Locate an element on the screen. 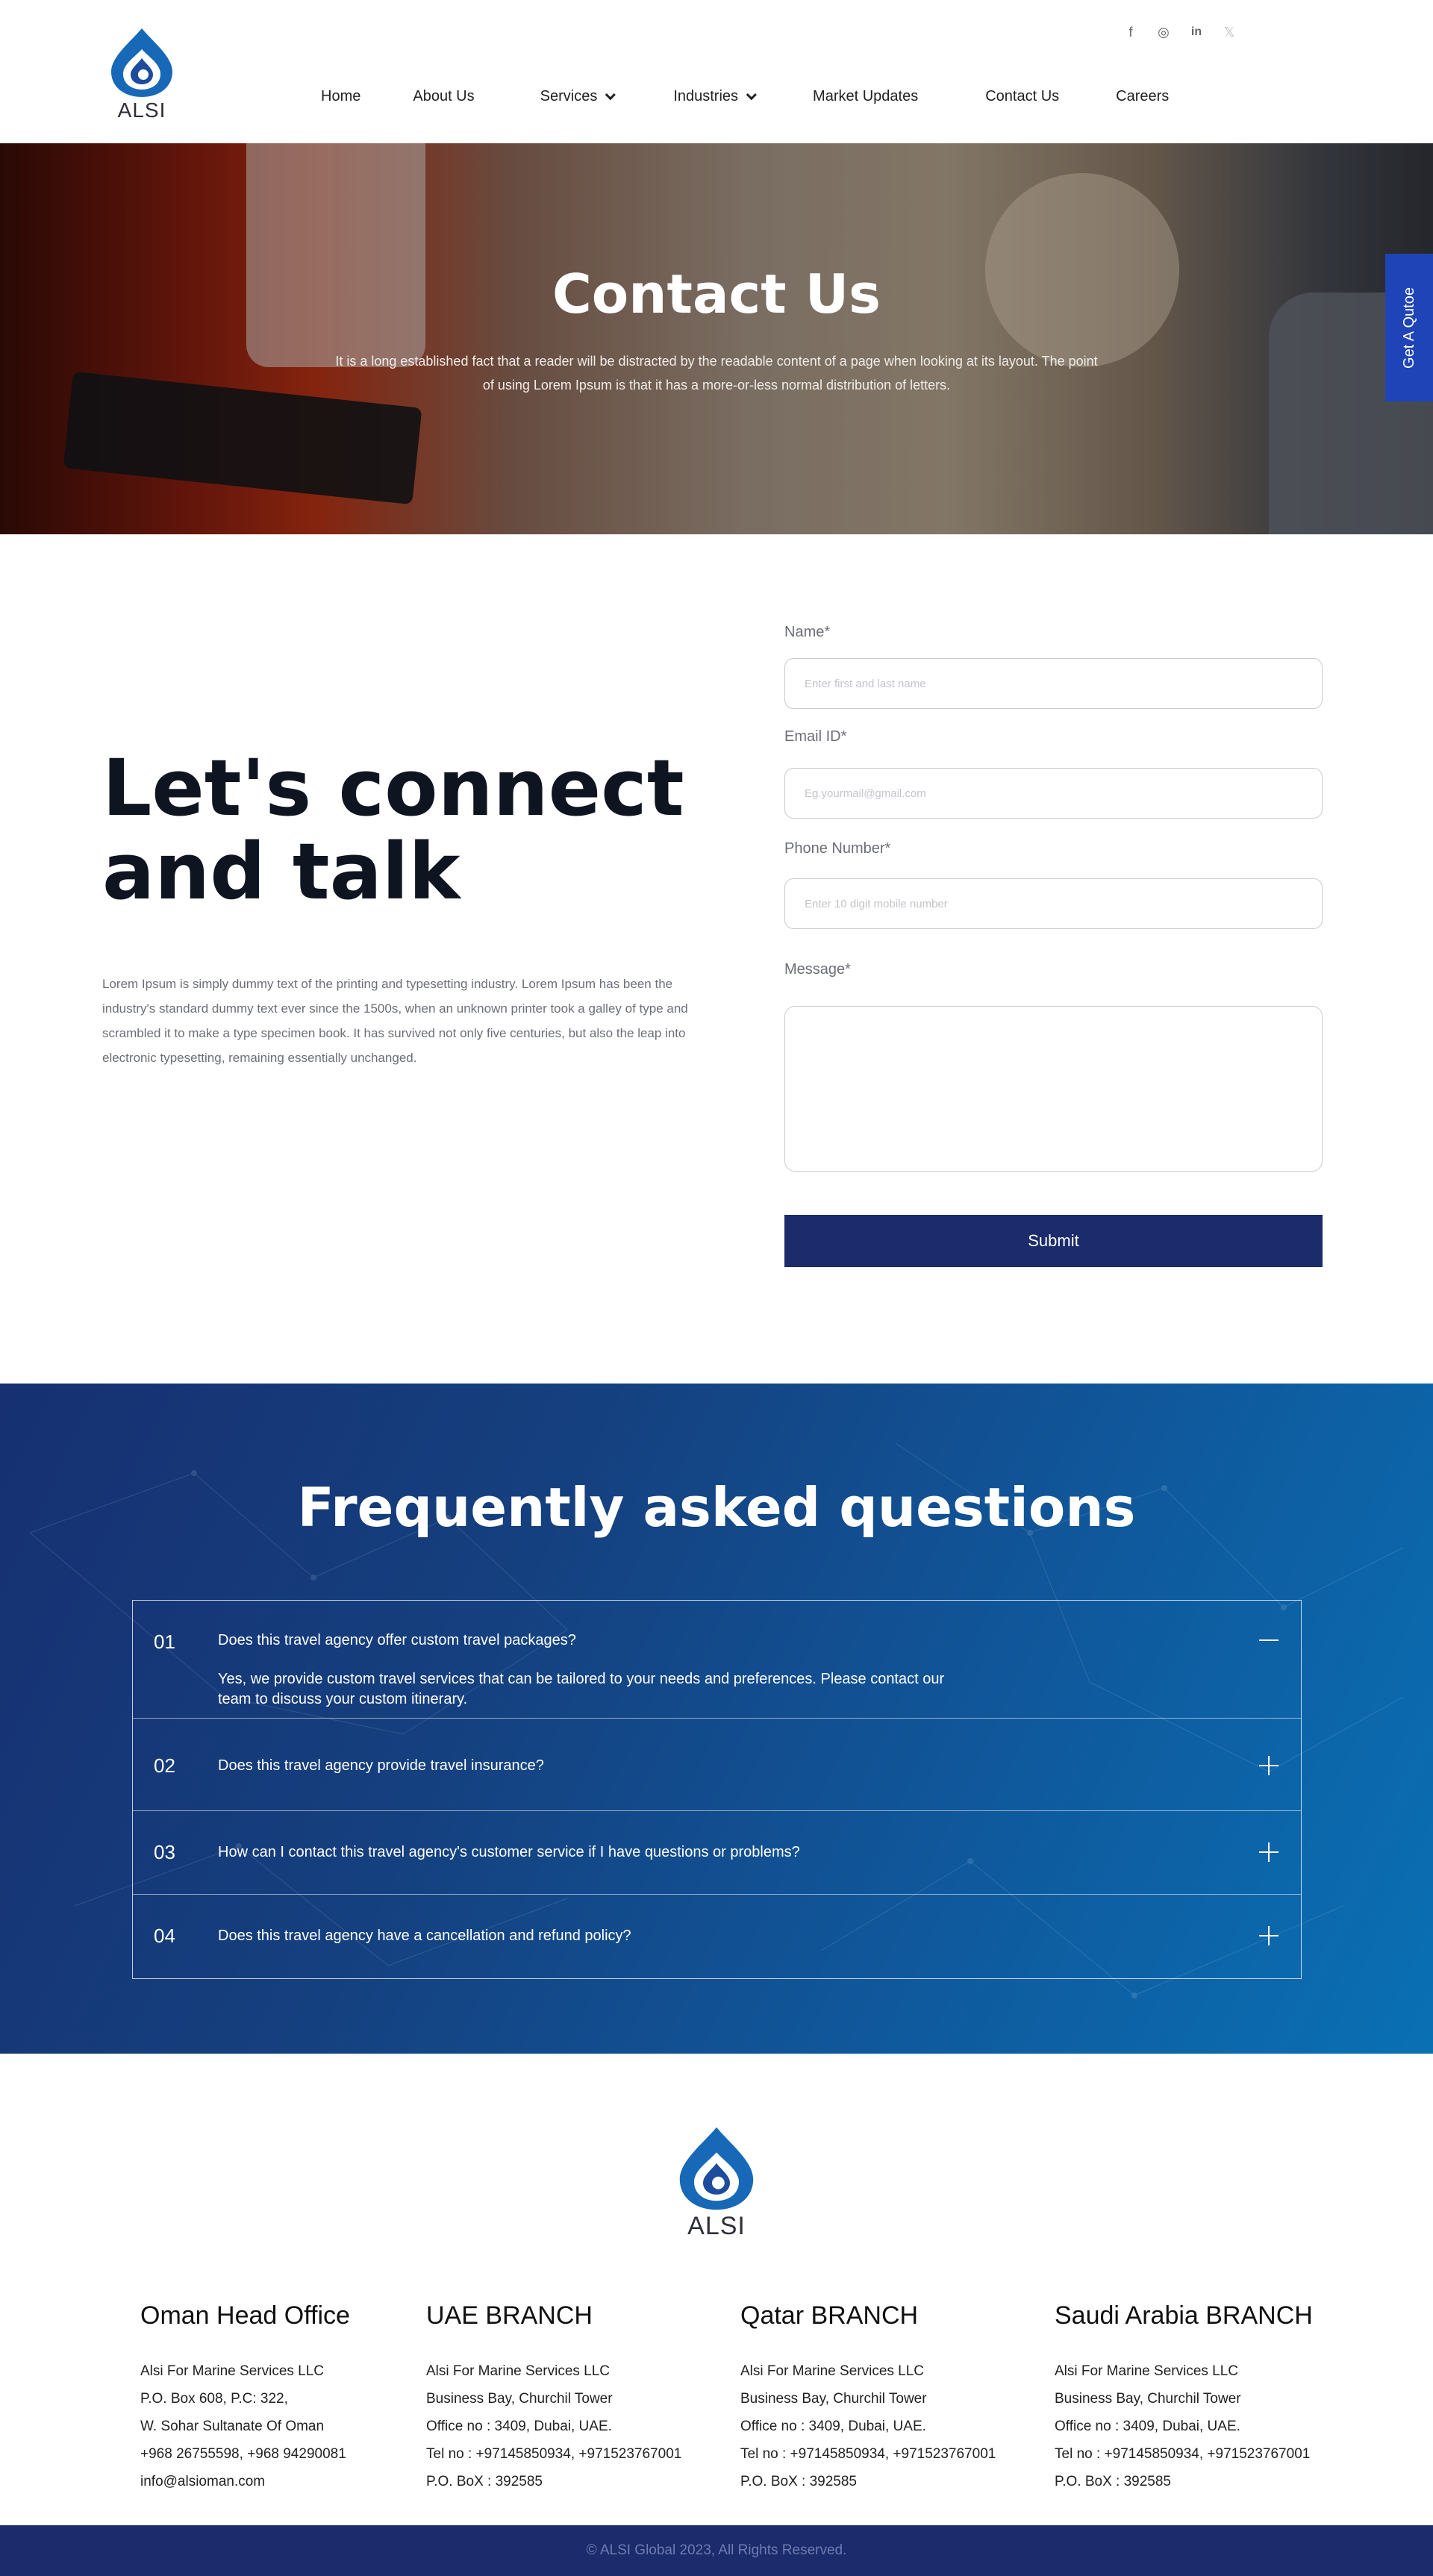  nav-contact-label: Contact Us is located at coordinates (1022, 96).